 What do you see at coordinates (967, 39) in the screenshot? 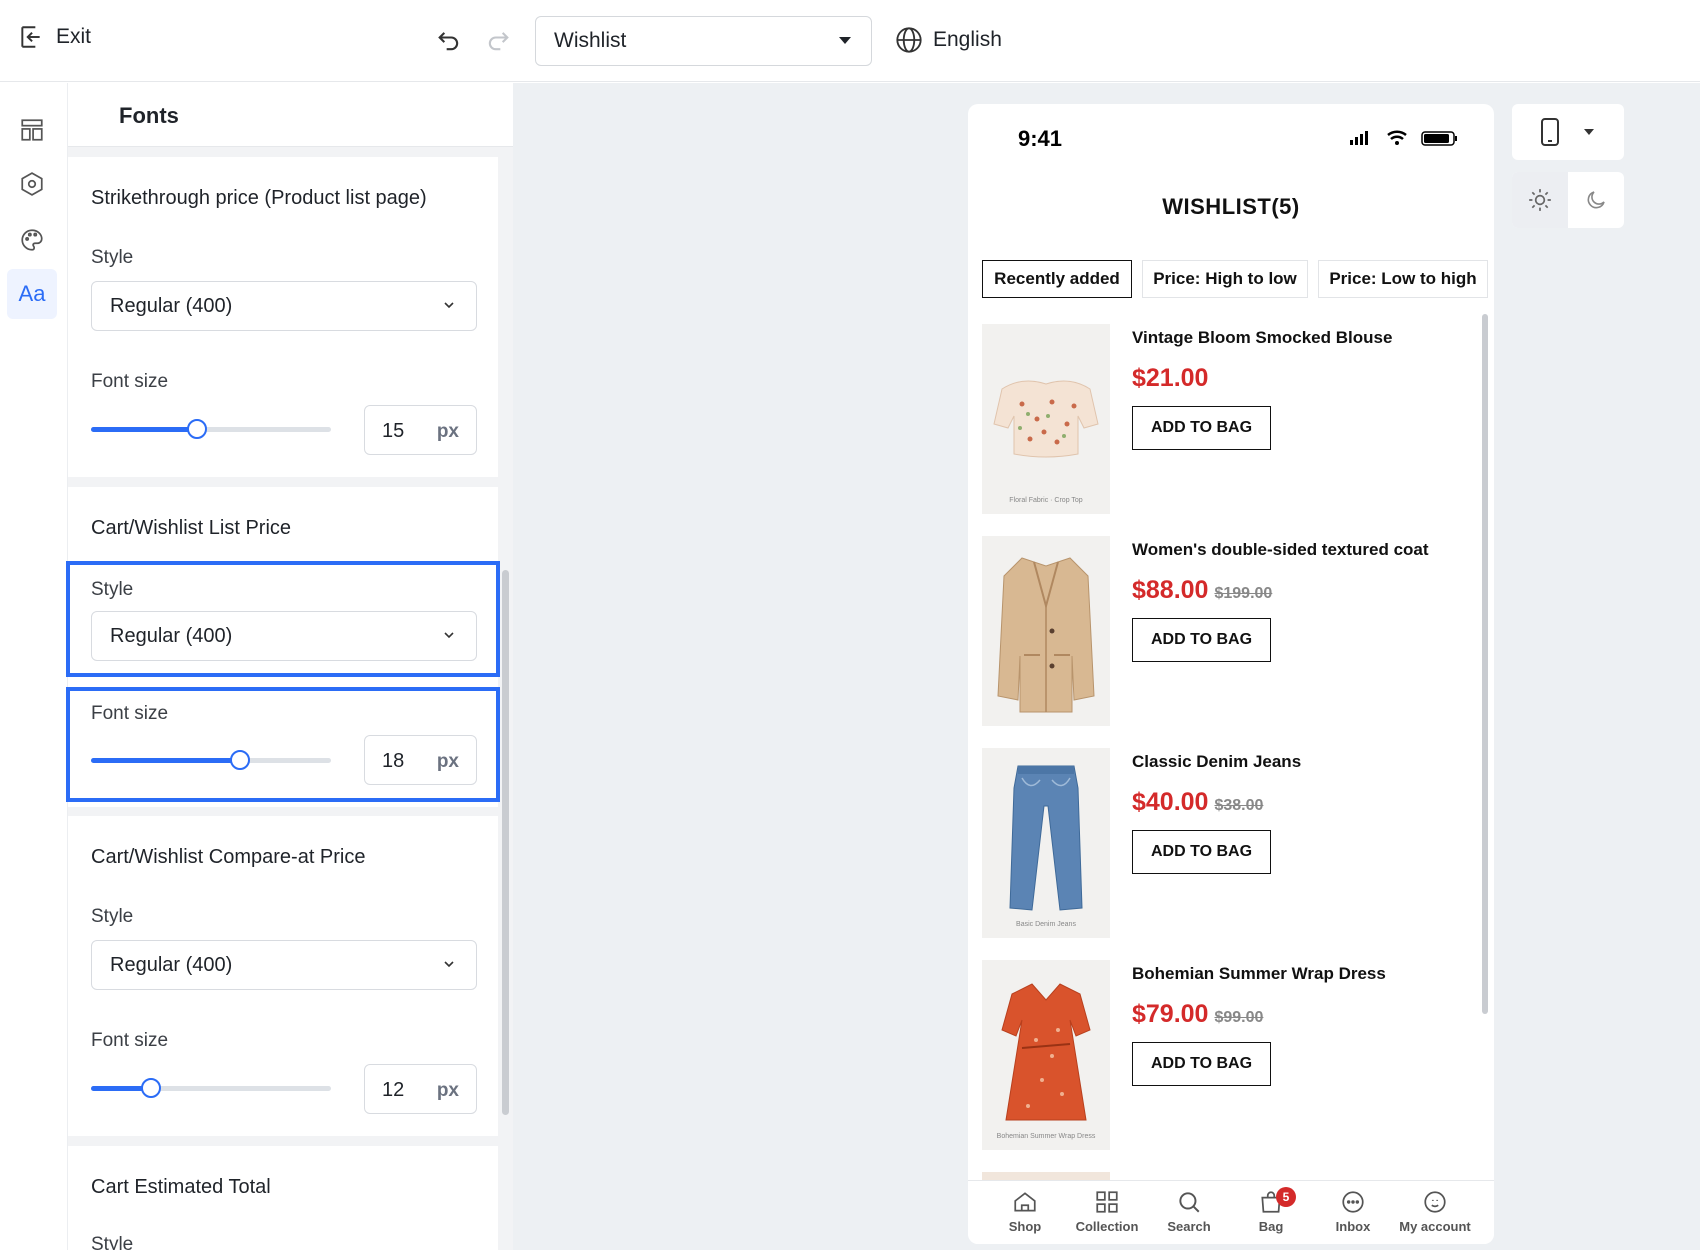
I see `language-label: English` at bounding box center [967, 39].